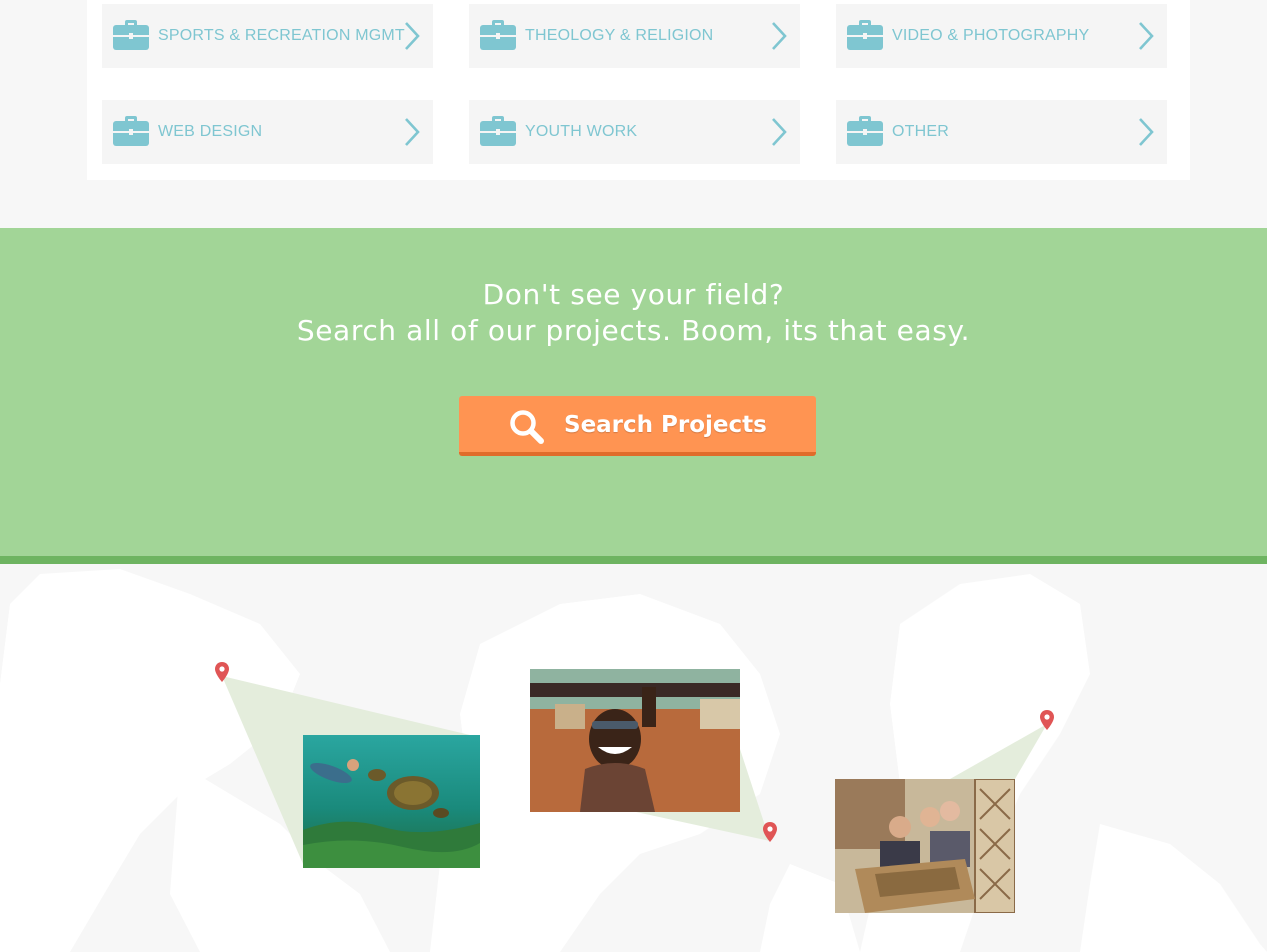 The image size is (1267, 952). I want to click on category-other: OTHER, so click(1001, 132).